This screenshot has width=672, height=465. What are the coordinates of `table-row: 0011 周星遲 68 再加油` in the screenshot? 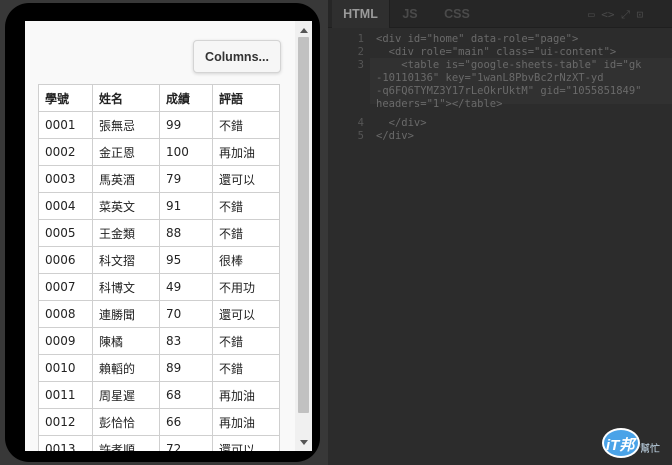 It's located at (159, 395).